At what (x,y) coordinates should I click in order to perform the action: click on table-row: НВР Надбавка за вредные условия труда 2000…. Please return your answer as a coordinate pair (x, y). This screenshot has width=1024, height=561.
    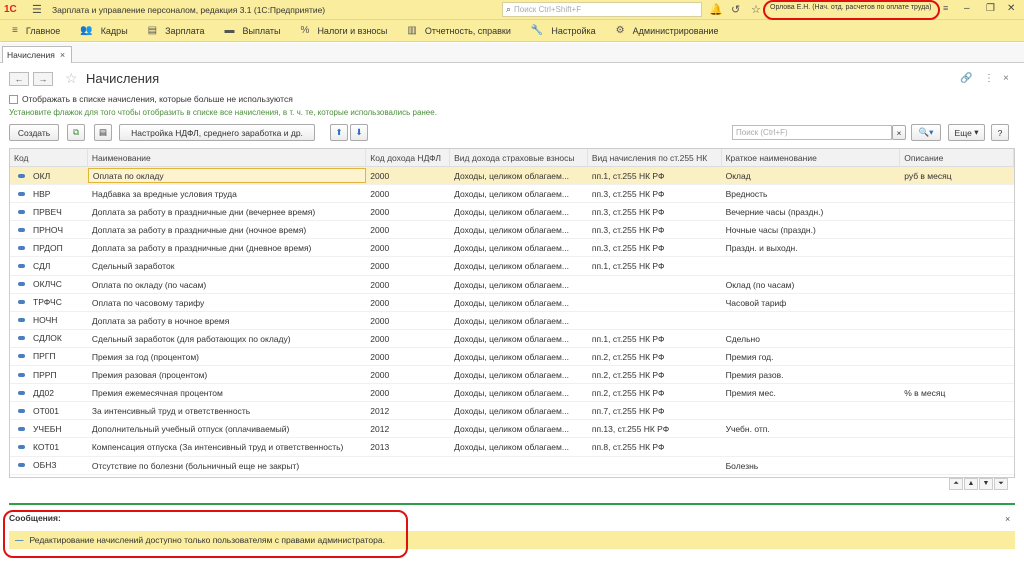
    Looking at the image, I should click on (512, 194).